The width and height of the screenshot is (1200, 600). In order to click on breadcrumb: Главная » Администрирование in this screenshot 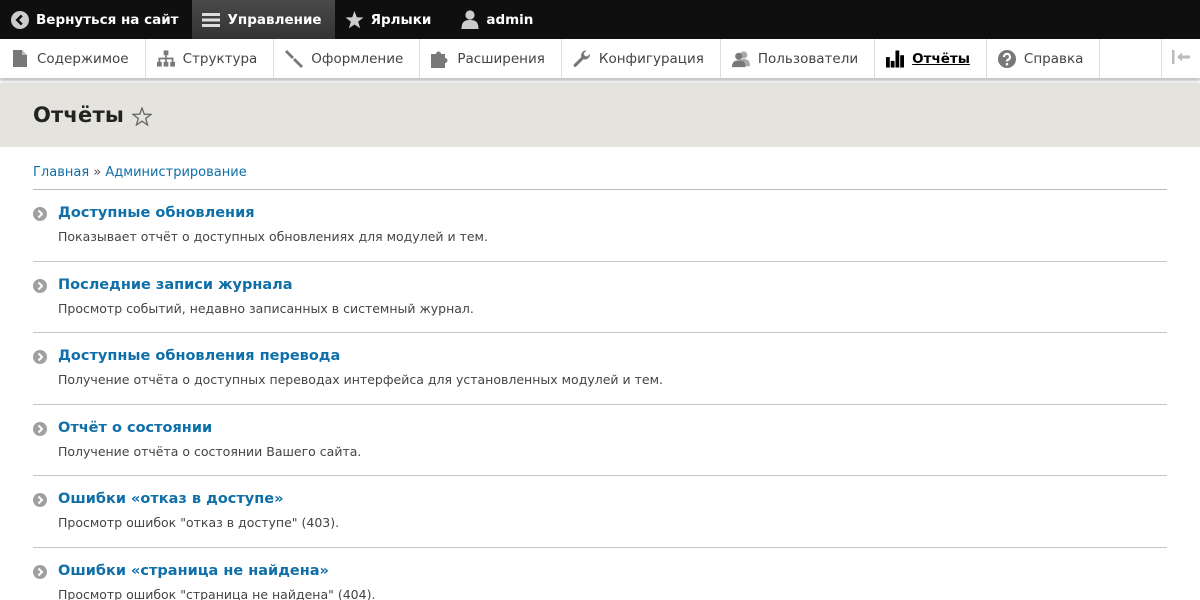, I will do `click(600, 168)`.